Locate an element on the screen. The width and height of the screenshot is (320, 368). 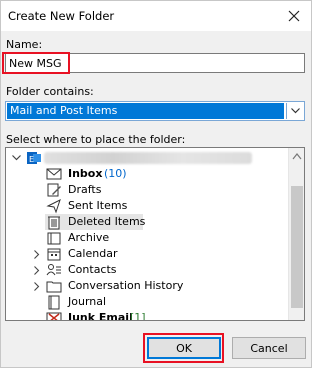
tree-scrollbar is located at coordinates (296, 234).